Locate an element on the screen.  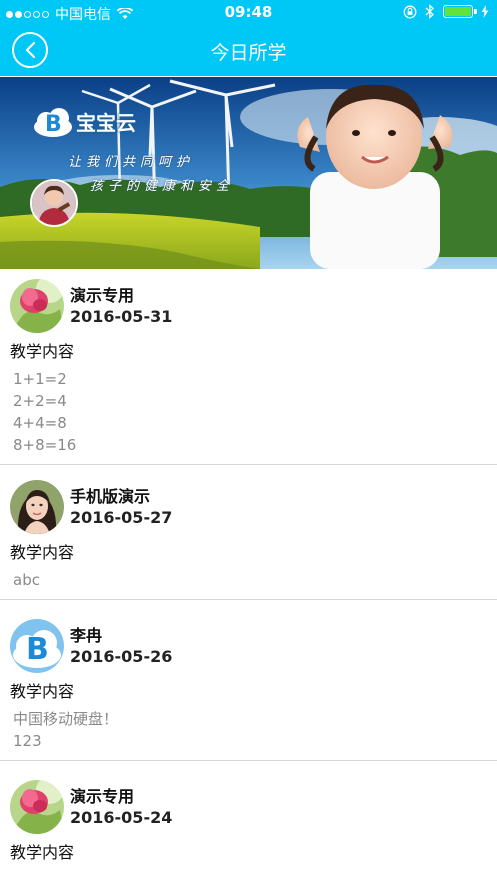
brand-logo: B 宝宝云 is located at coordinates (84, 121).